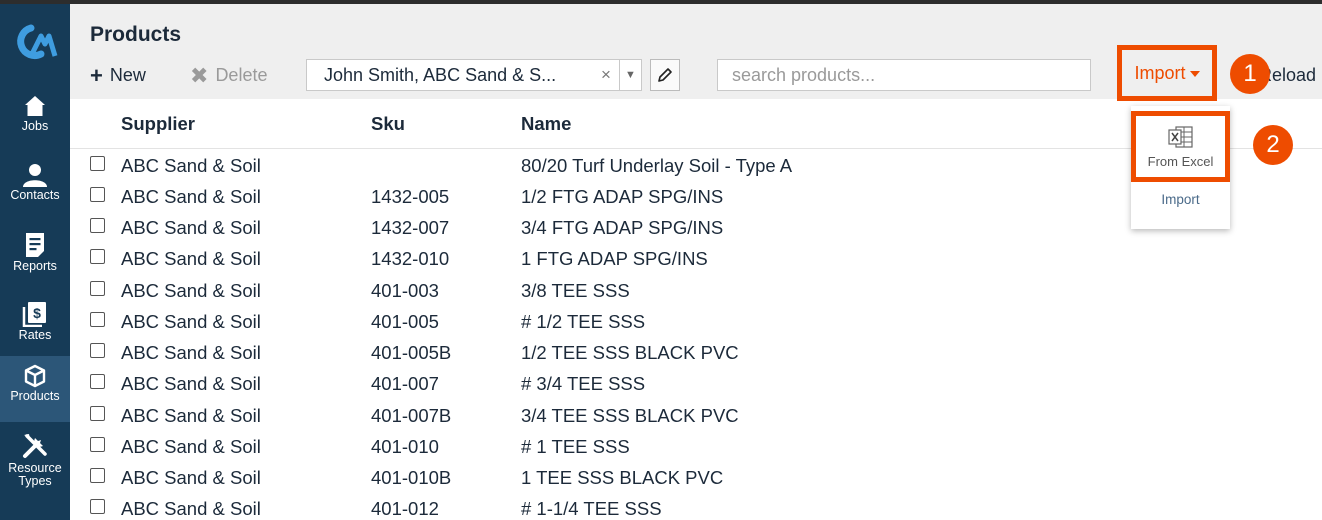 Image resolution: width=1322 pixels, height=520 pixels. Describe the element at coordinates (696, 446) in the screenshot. I see `table-row: ABC Sand & Soil 401-010 # 1 TEE SSS` at that location.